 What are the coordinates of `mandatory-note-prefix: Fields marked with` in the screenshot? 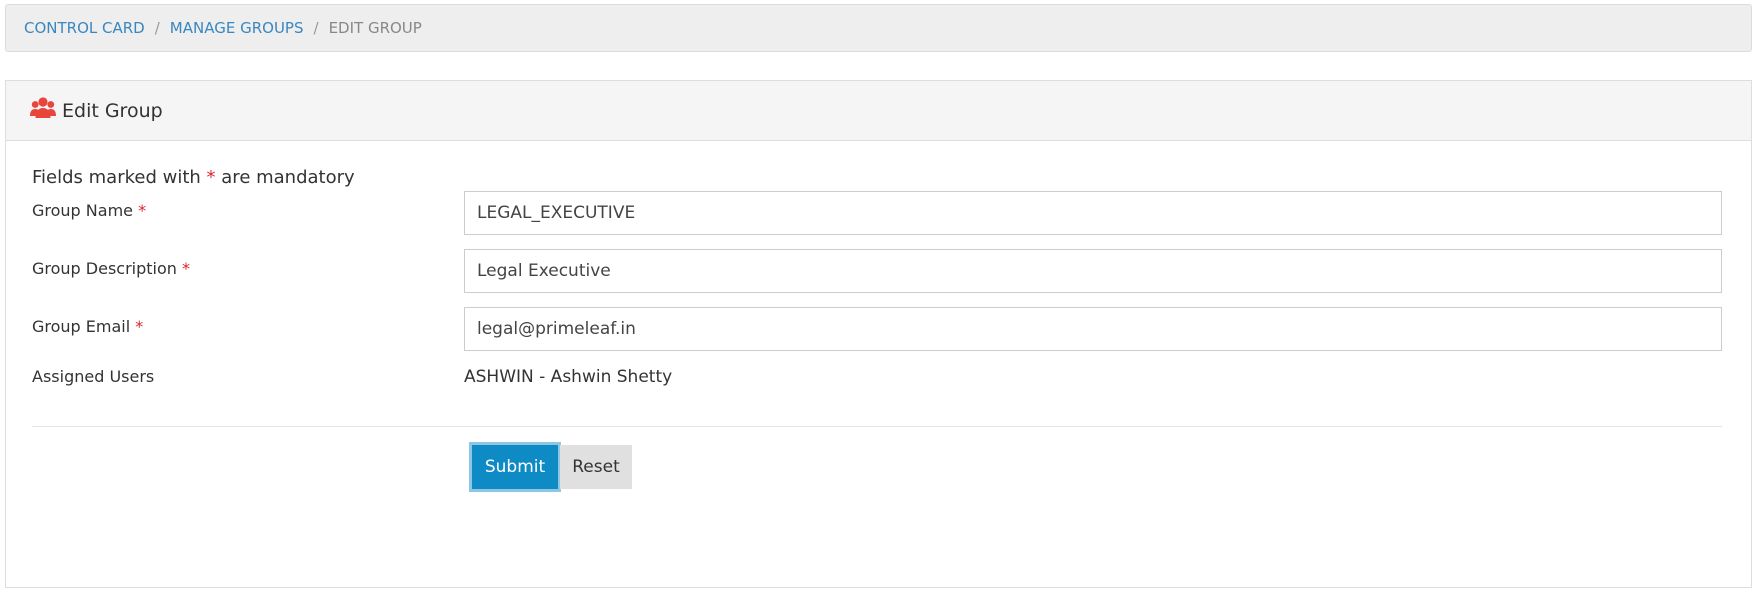 It's located at (116, 177).